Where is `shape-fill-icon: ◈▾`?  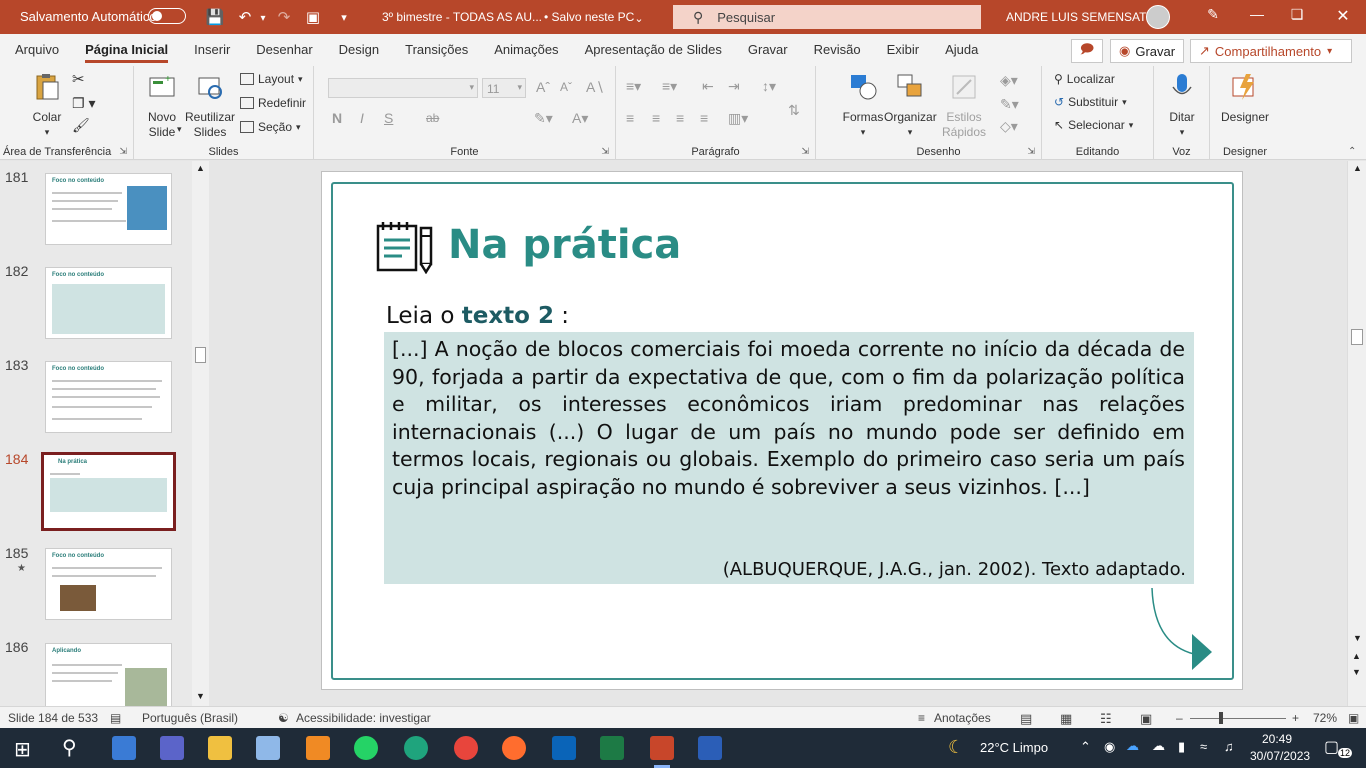 shape-fill-icon: ◈▾ is located at coordinates (1009, 80).